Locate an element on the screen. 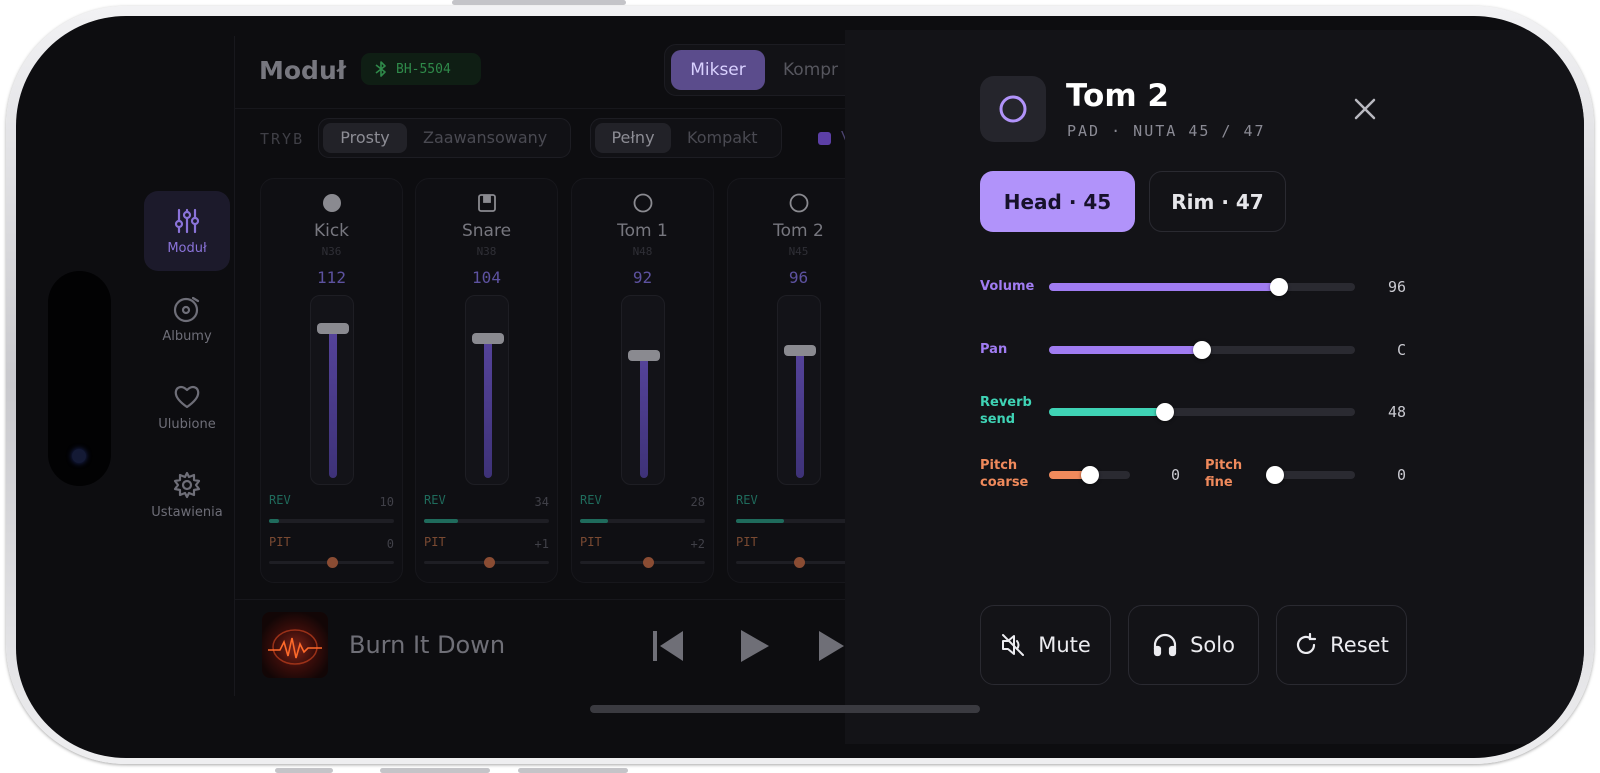 This screenshot has height=773, width=1600. pitch-fine-label: Pitch fine is located at coordinates (1223, 474).